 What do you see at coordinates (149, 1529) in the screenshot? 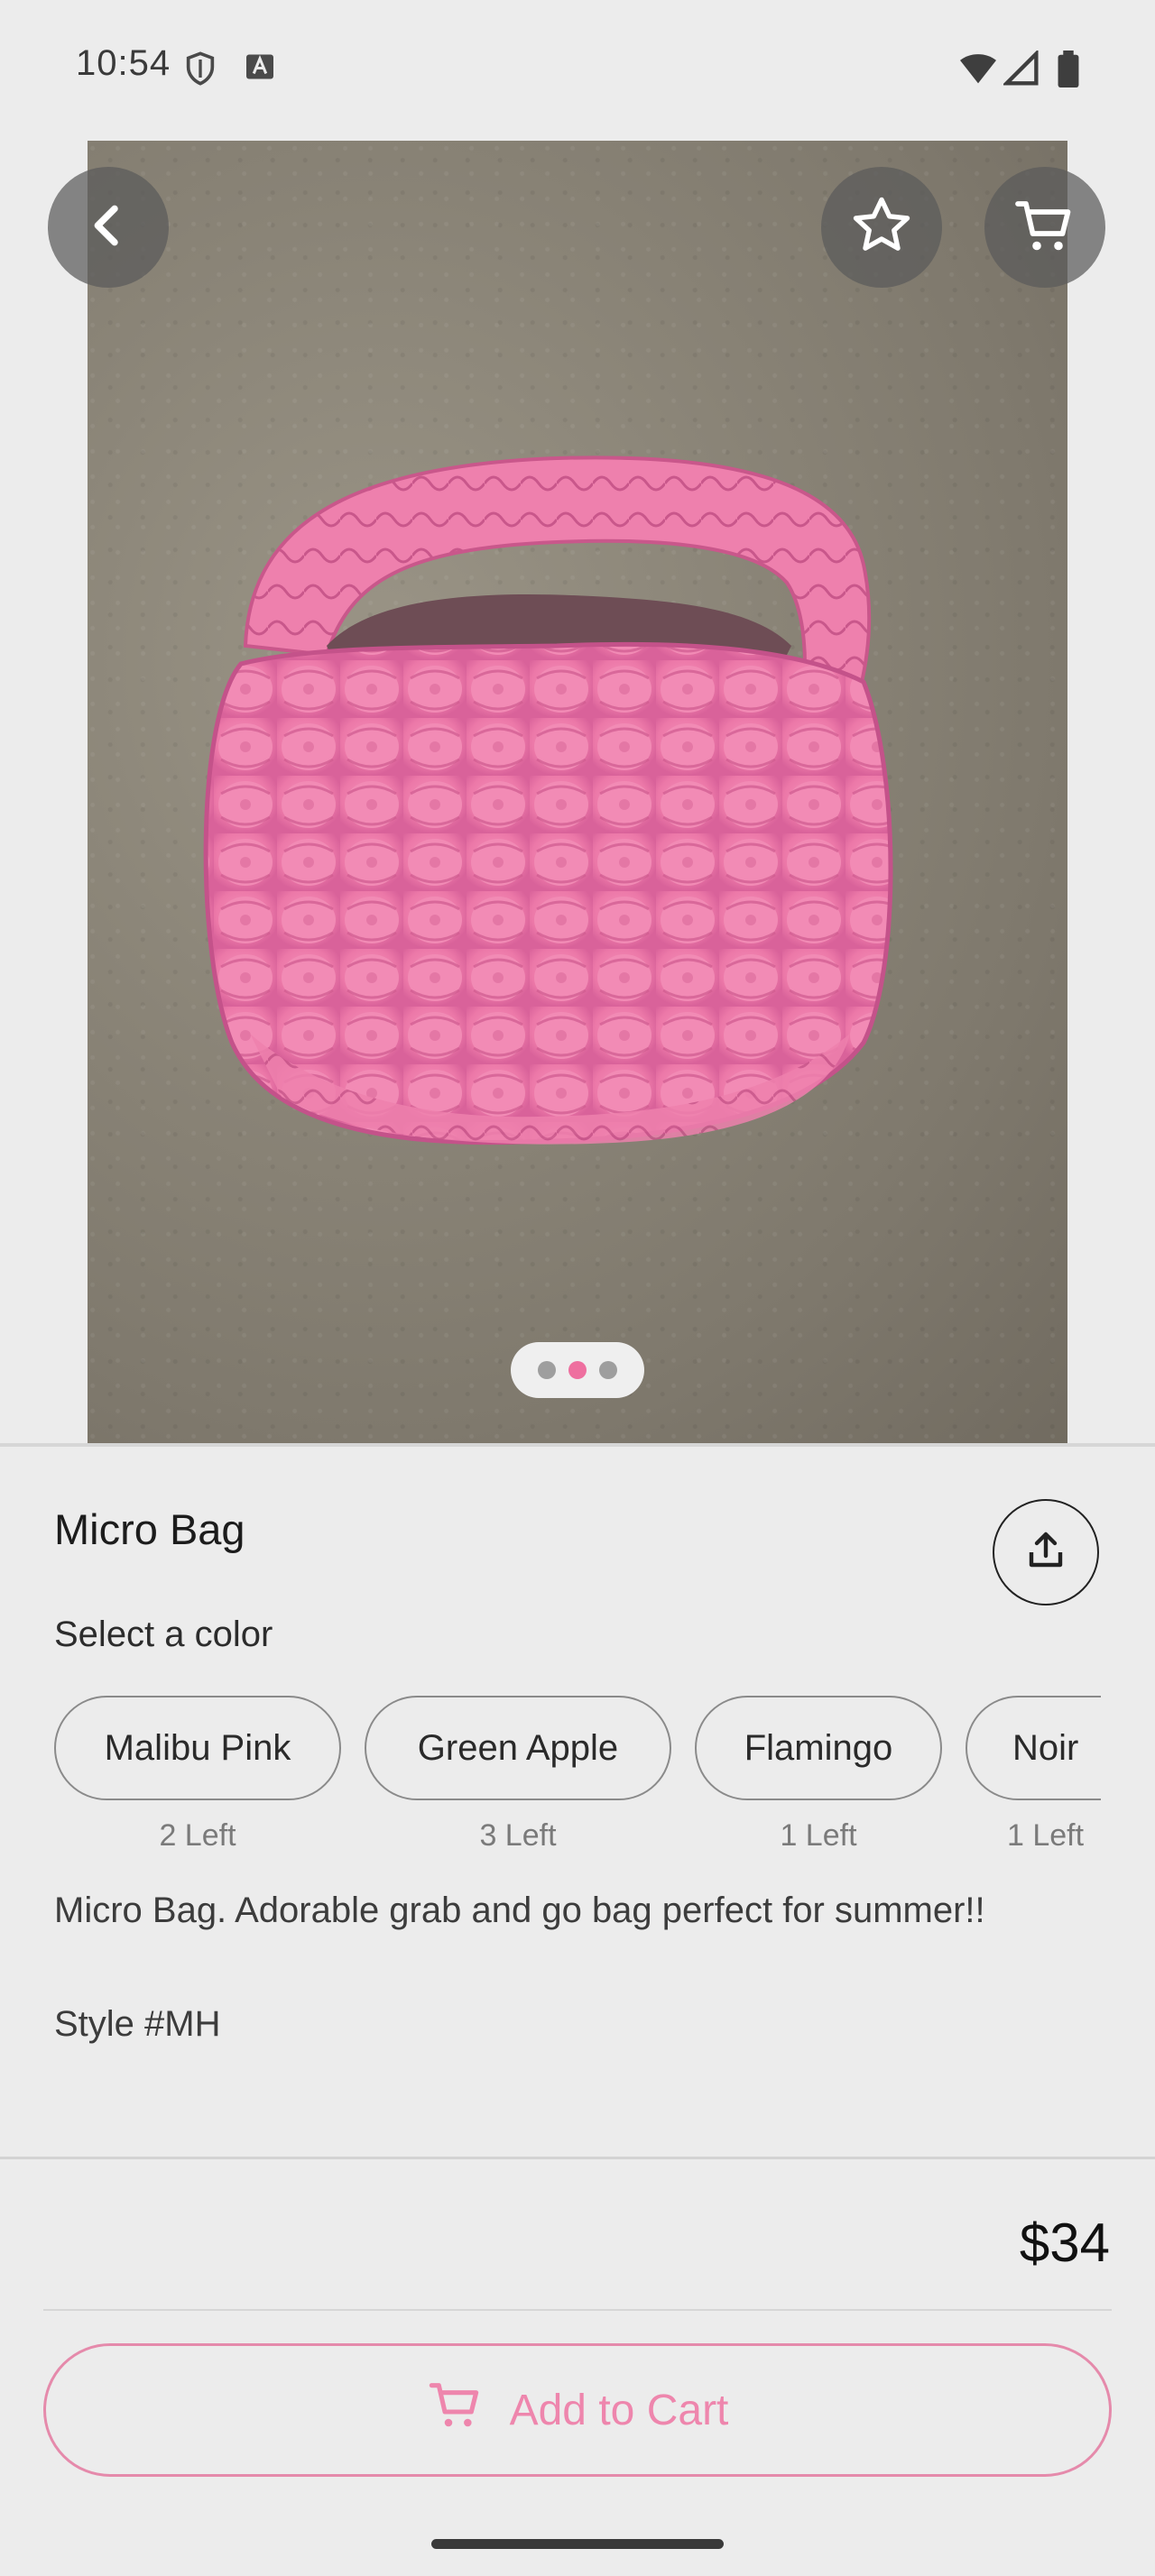
I see `product-title: Micro Bag` at bounding box center [149, 1529].